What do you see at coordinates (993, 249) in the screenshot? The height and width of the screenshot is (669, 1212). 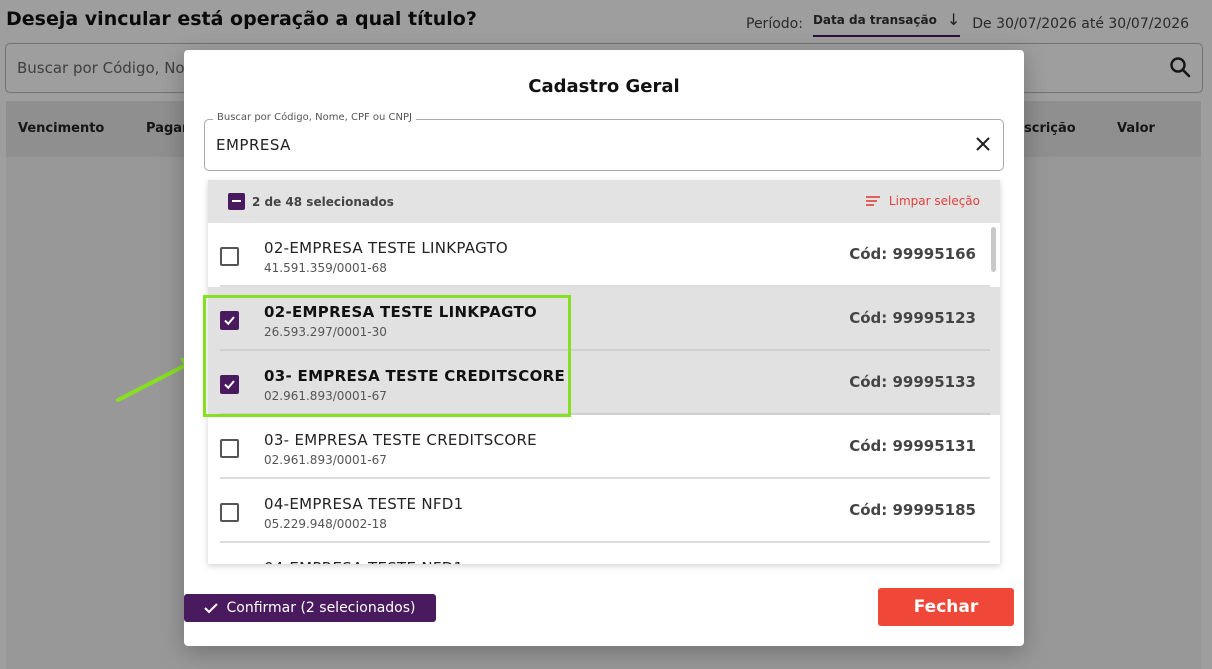 I see `scrollbar` at bounding box center [993, 249].